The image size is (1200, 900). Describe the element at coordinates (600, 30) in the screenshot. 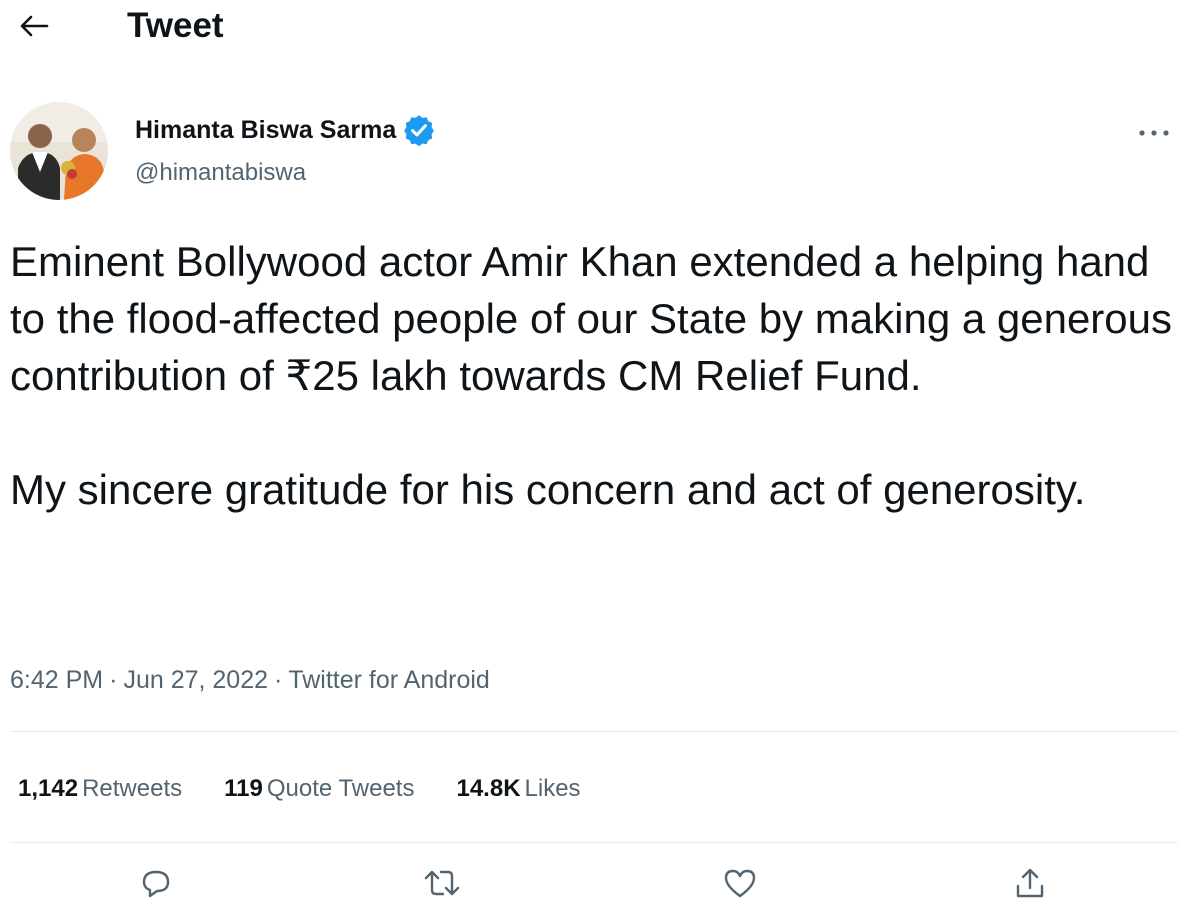

I see `header: Tweet` at that location.